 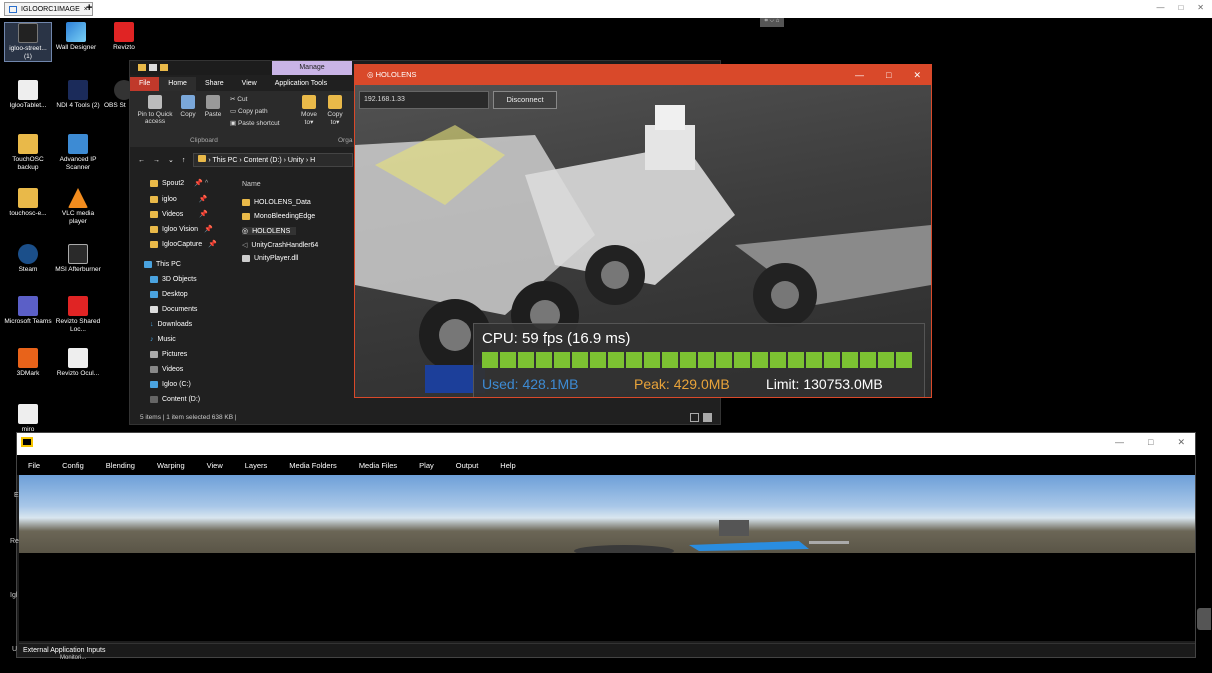 What do you see at coordinates (1204, 619) in the screenshot?
I see `remote-side-handle` at bounding box center [1204, 619].